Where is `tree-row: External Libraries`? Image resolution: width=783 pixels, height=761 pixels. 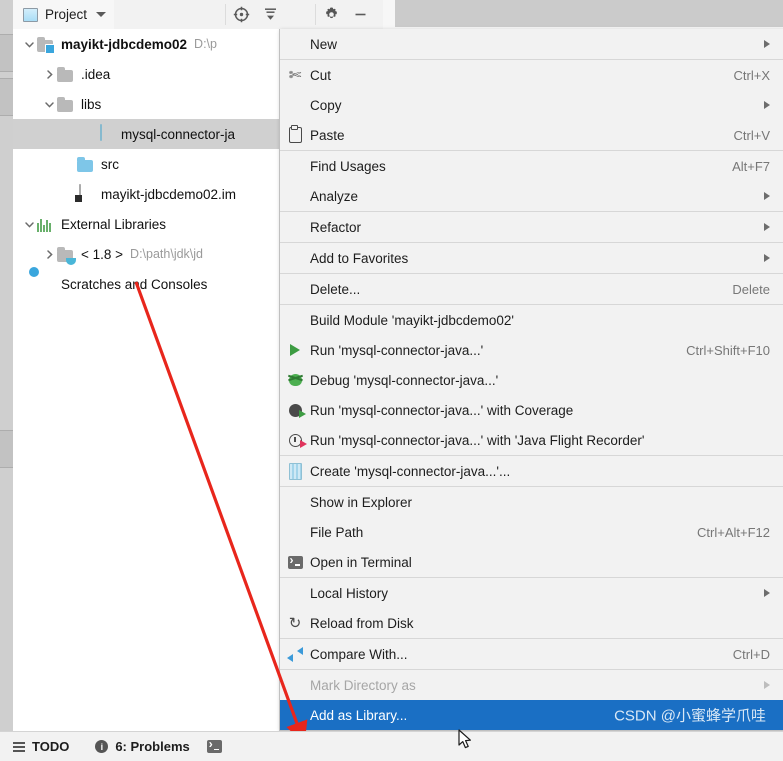 tree-row: External Libraries is located at coordinates (146, 224).